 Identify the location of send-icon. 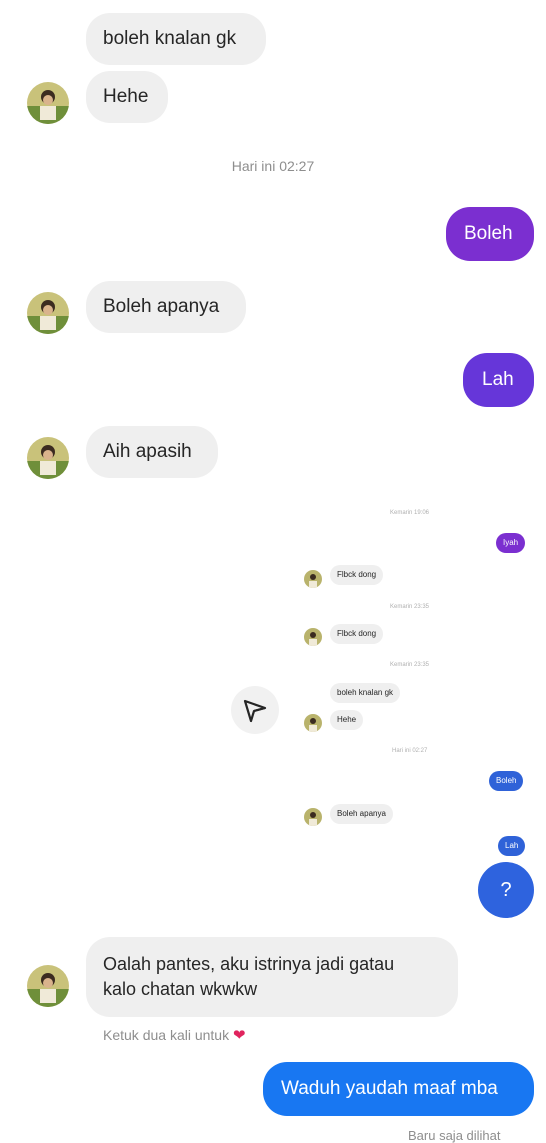
(255, 711).